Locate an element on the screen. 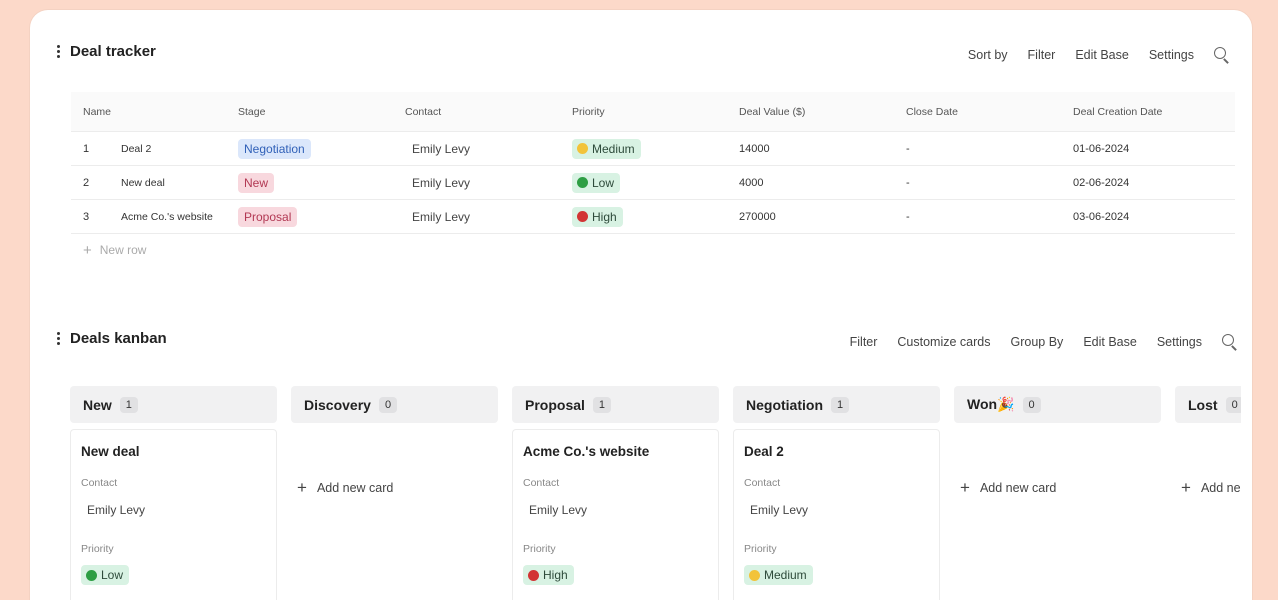 Image resolution: width=1278 pixels, height=600 pixels. new-row-button: + New row is located at coordinates (653, 250).